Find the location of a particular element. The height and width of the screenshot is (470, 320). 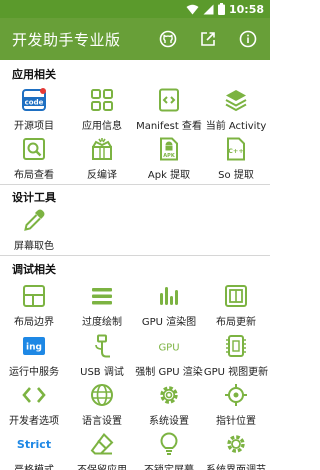

app-bar: 开发助手专业版 is located at coordinates (135, 39).